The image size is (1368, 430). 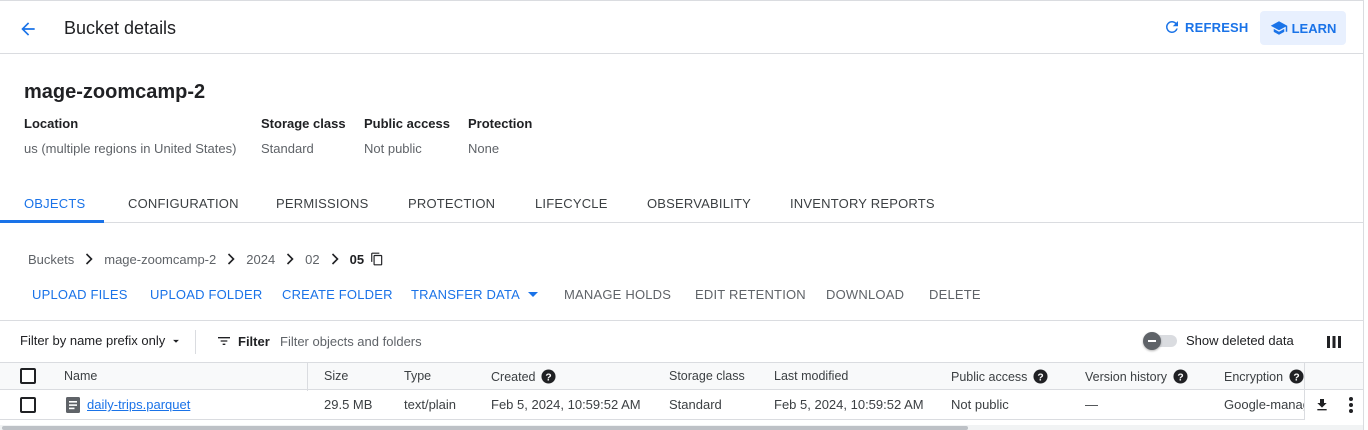 I want to click on prefix-filter-select: Filter by name prefix only, so click(x=101, y=340).